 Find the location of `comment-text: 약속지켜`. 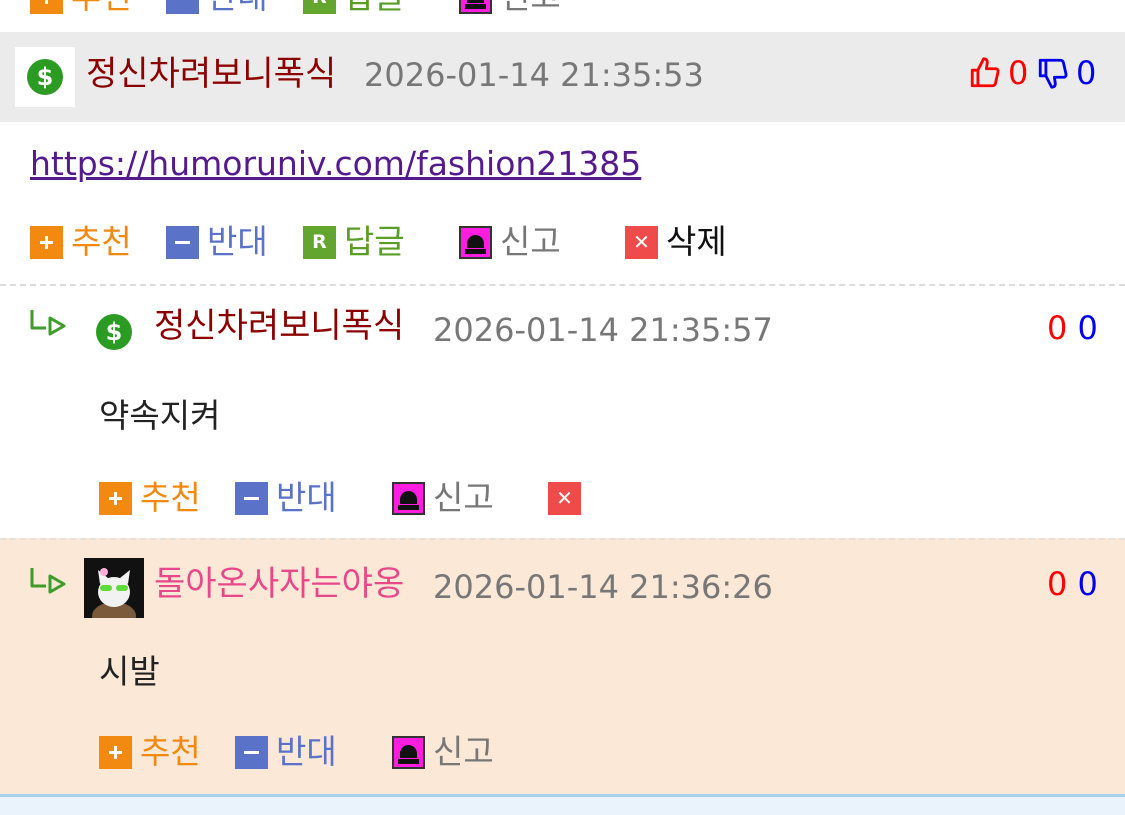

comment-text: 약속지켜 is located at coordinates (160, 415).